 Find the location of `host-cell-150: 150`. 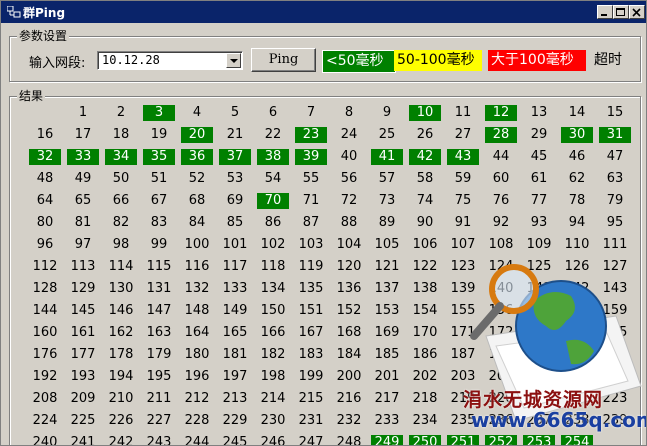

host-cell-150: 150 is located at coordinates (273, 311).